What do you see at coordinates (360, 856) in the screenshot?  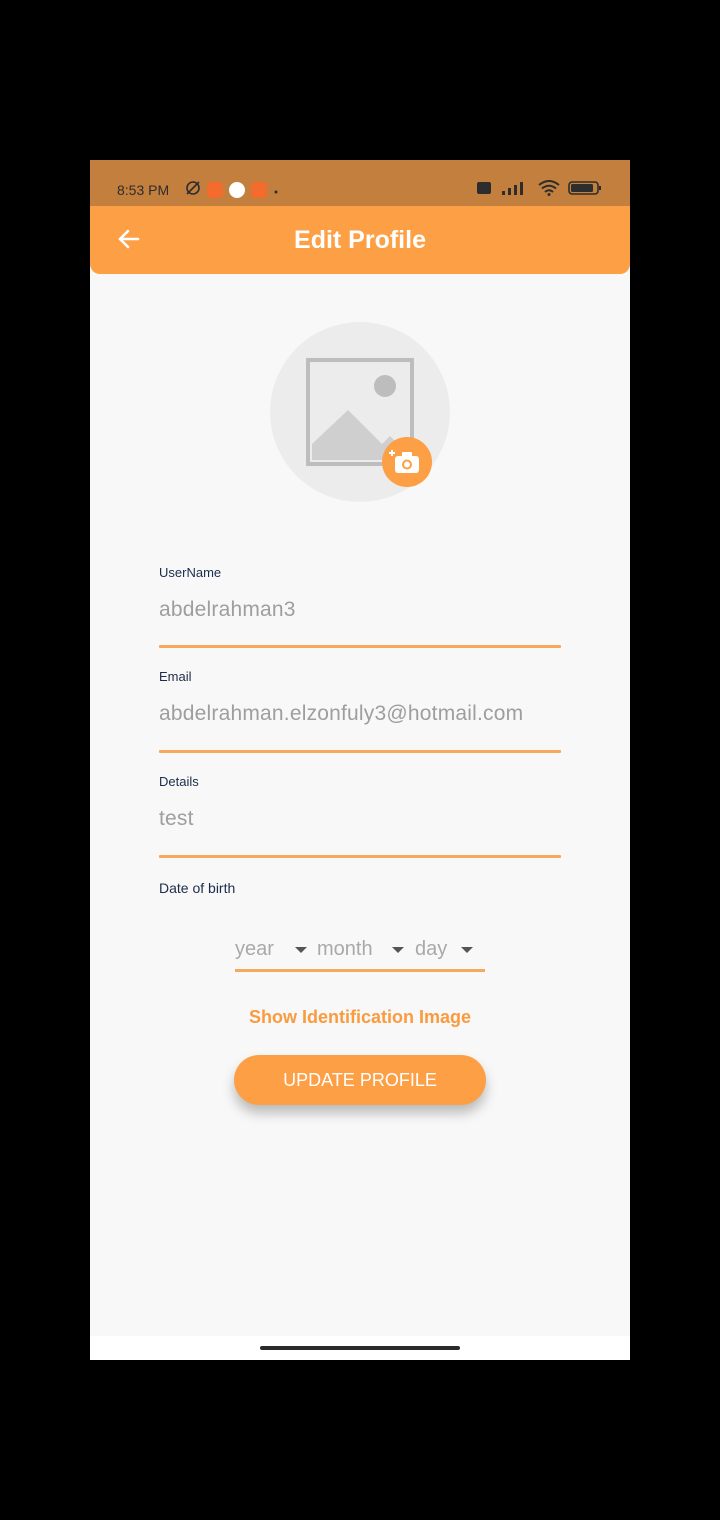 I see `details-underline` at bounding box center [360, 856].